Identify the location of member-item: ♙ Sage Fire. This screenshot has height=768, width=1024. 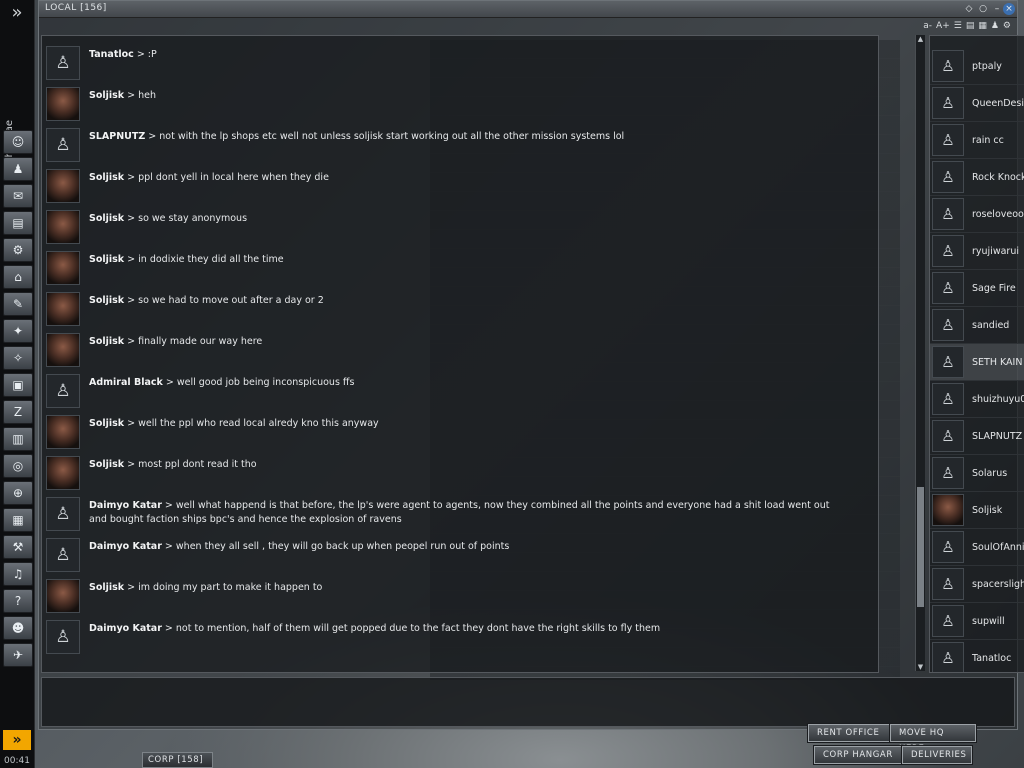
(977, 288).